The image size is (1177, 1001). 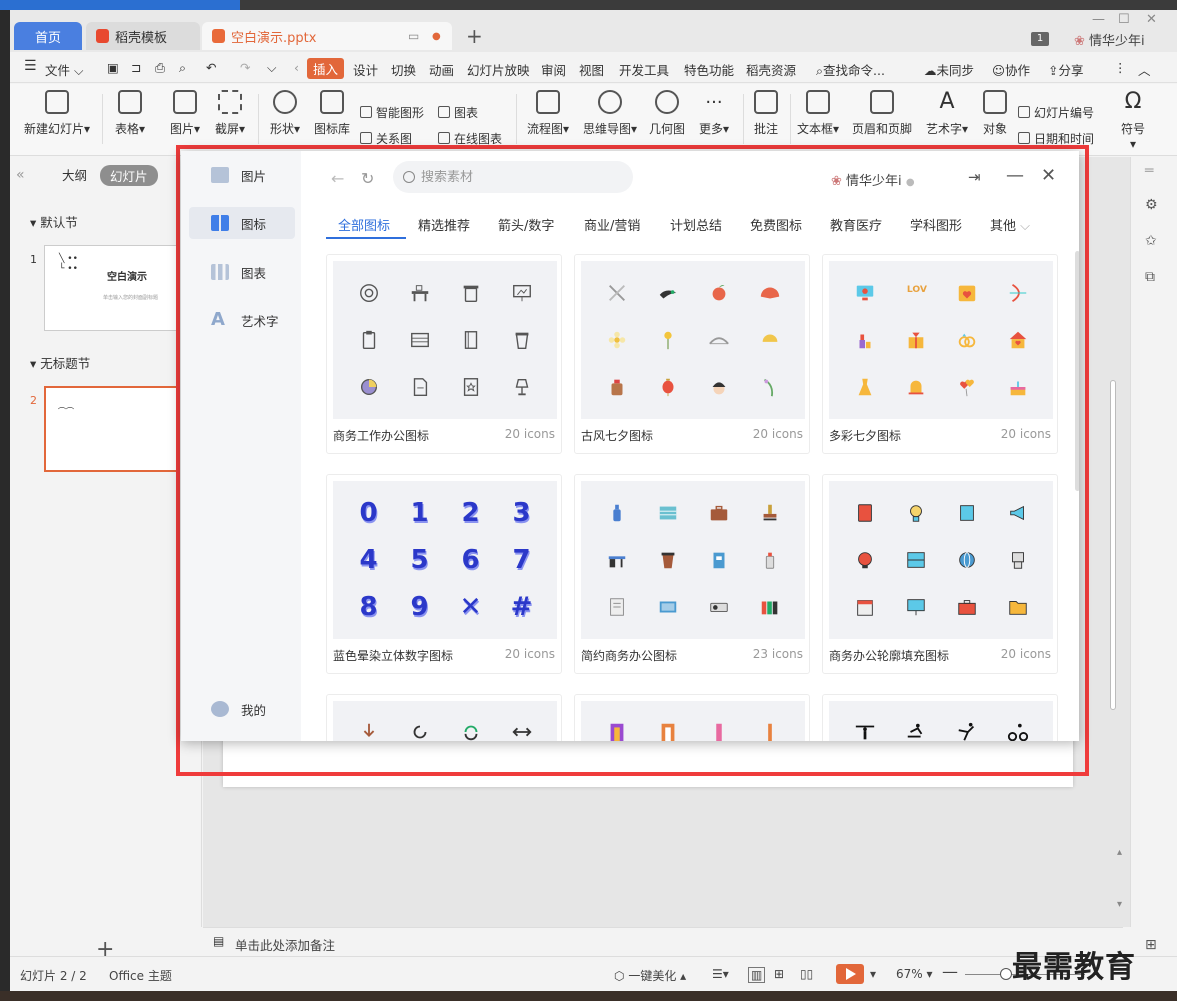 What do you see at coordinates (650, 975) in the screenshot?
I see `beautify-button: ⬡ 一键美化 ▴` at bounding box center [650, 975].